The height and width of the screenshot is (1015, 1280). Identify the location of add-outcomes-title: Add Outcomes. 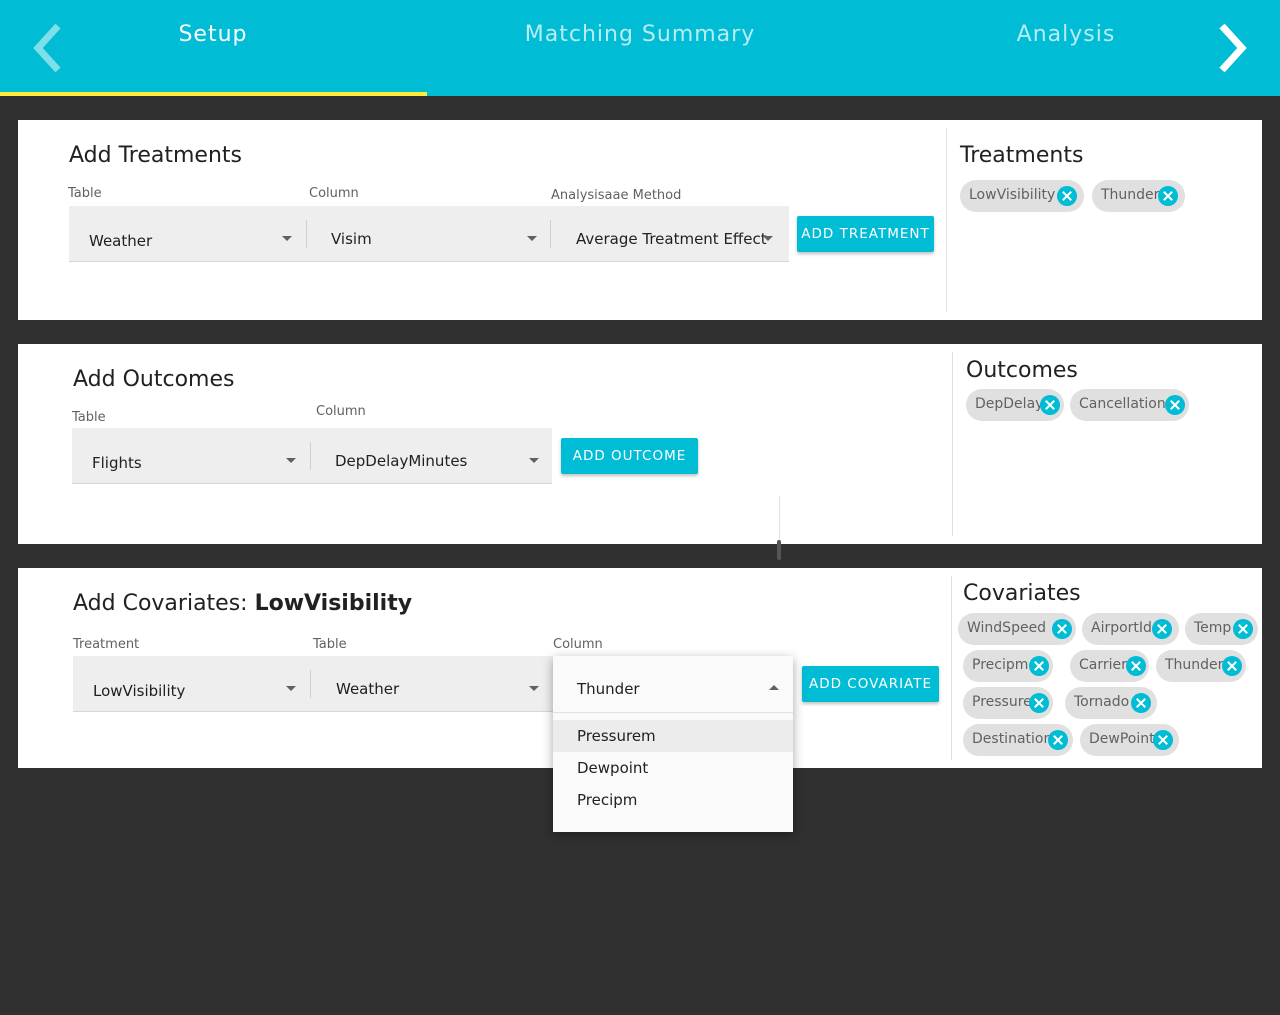
(154, 379).